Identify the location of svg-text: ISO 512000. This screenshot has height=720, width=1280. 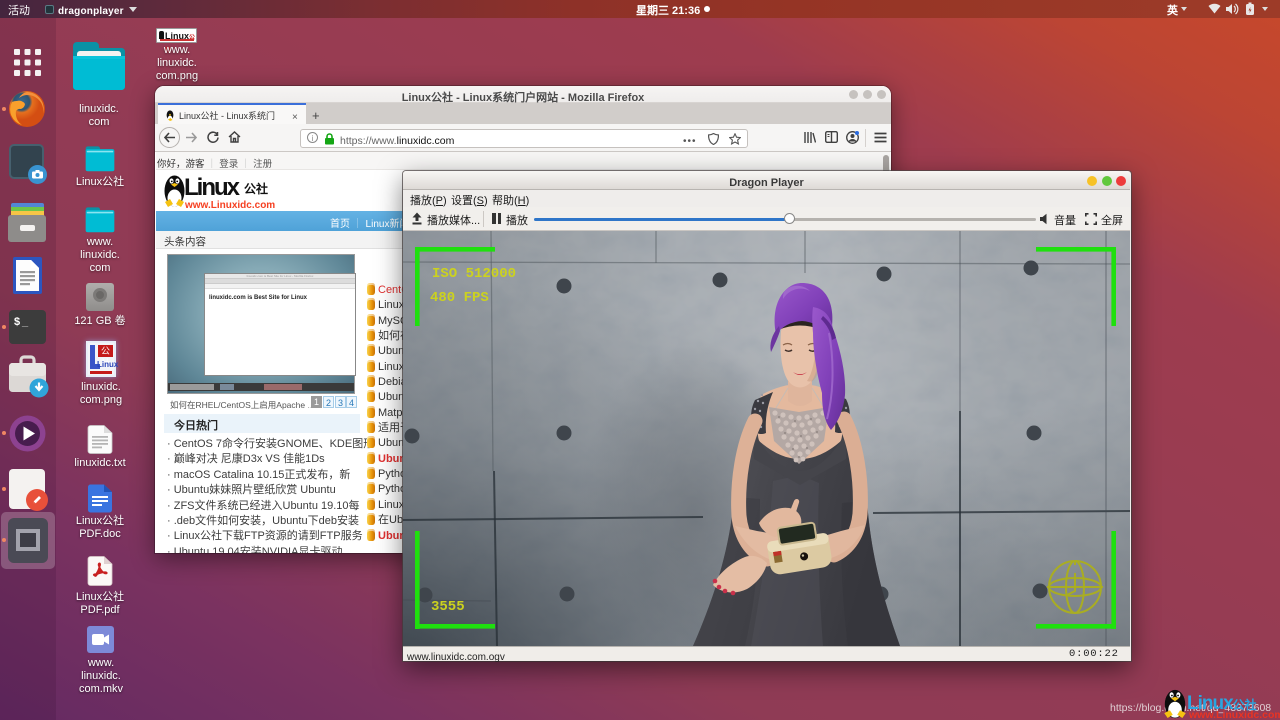
(474, 274).